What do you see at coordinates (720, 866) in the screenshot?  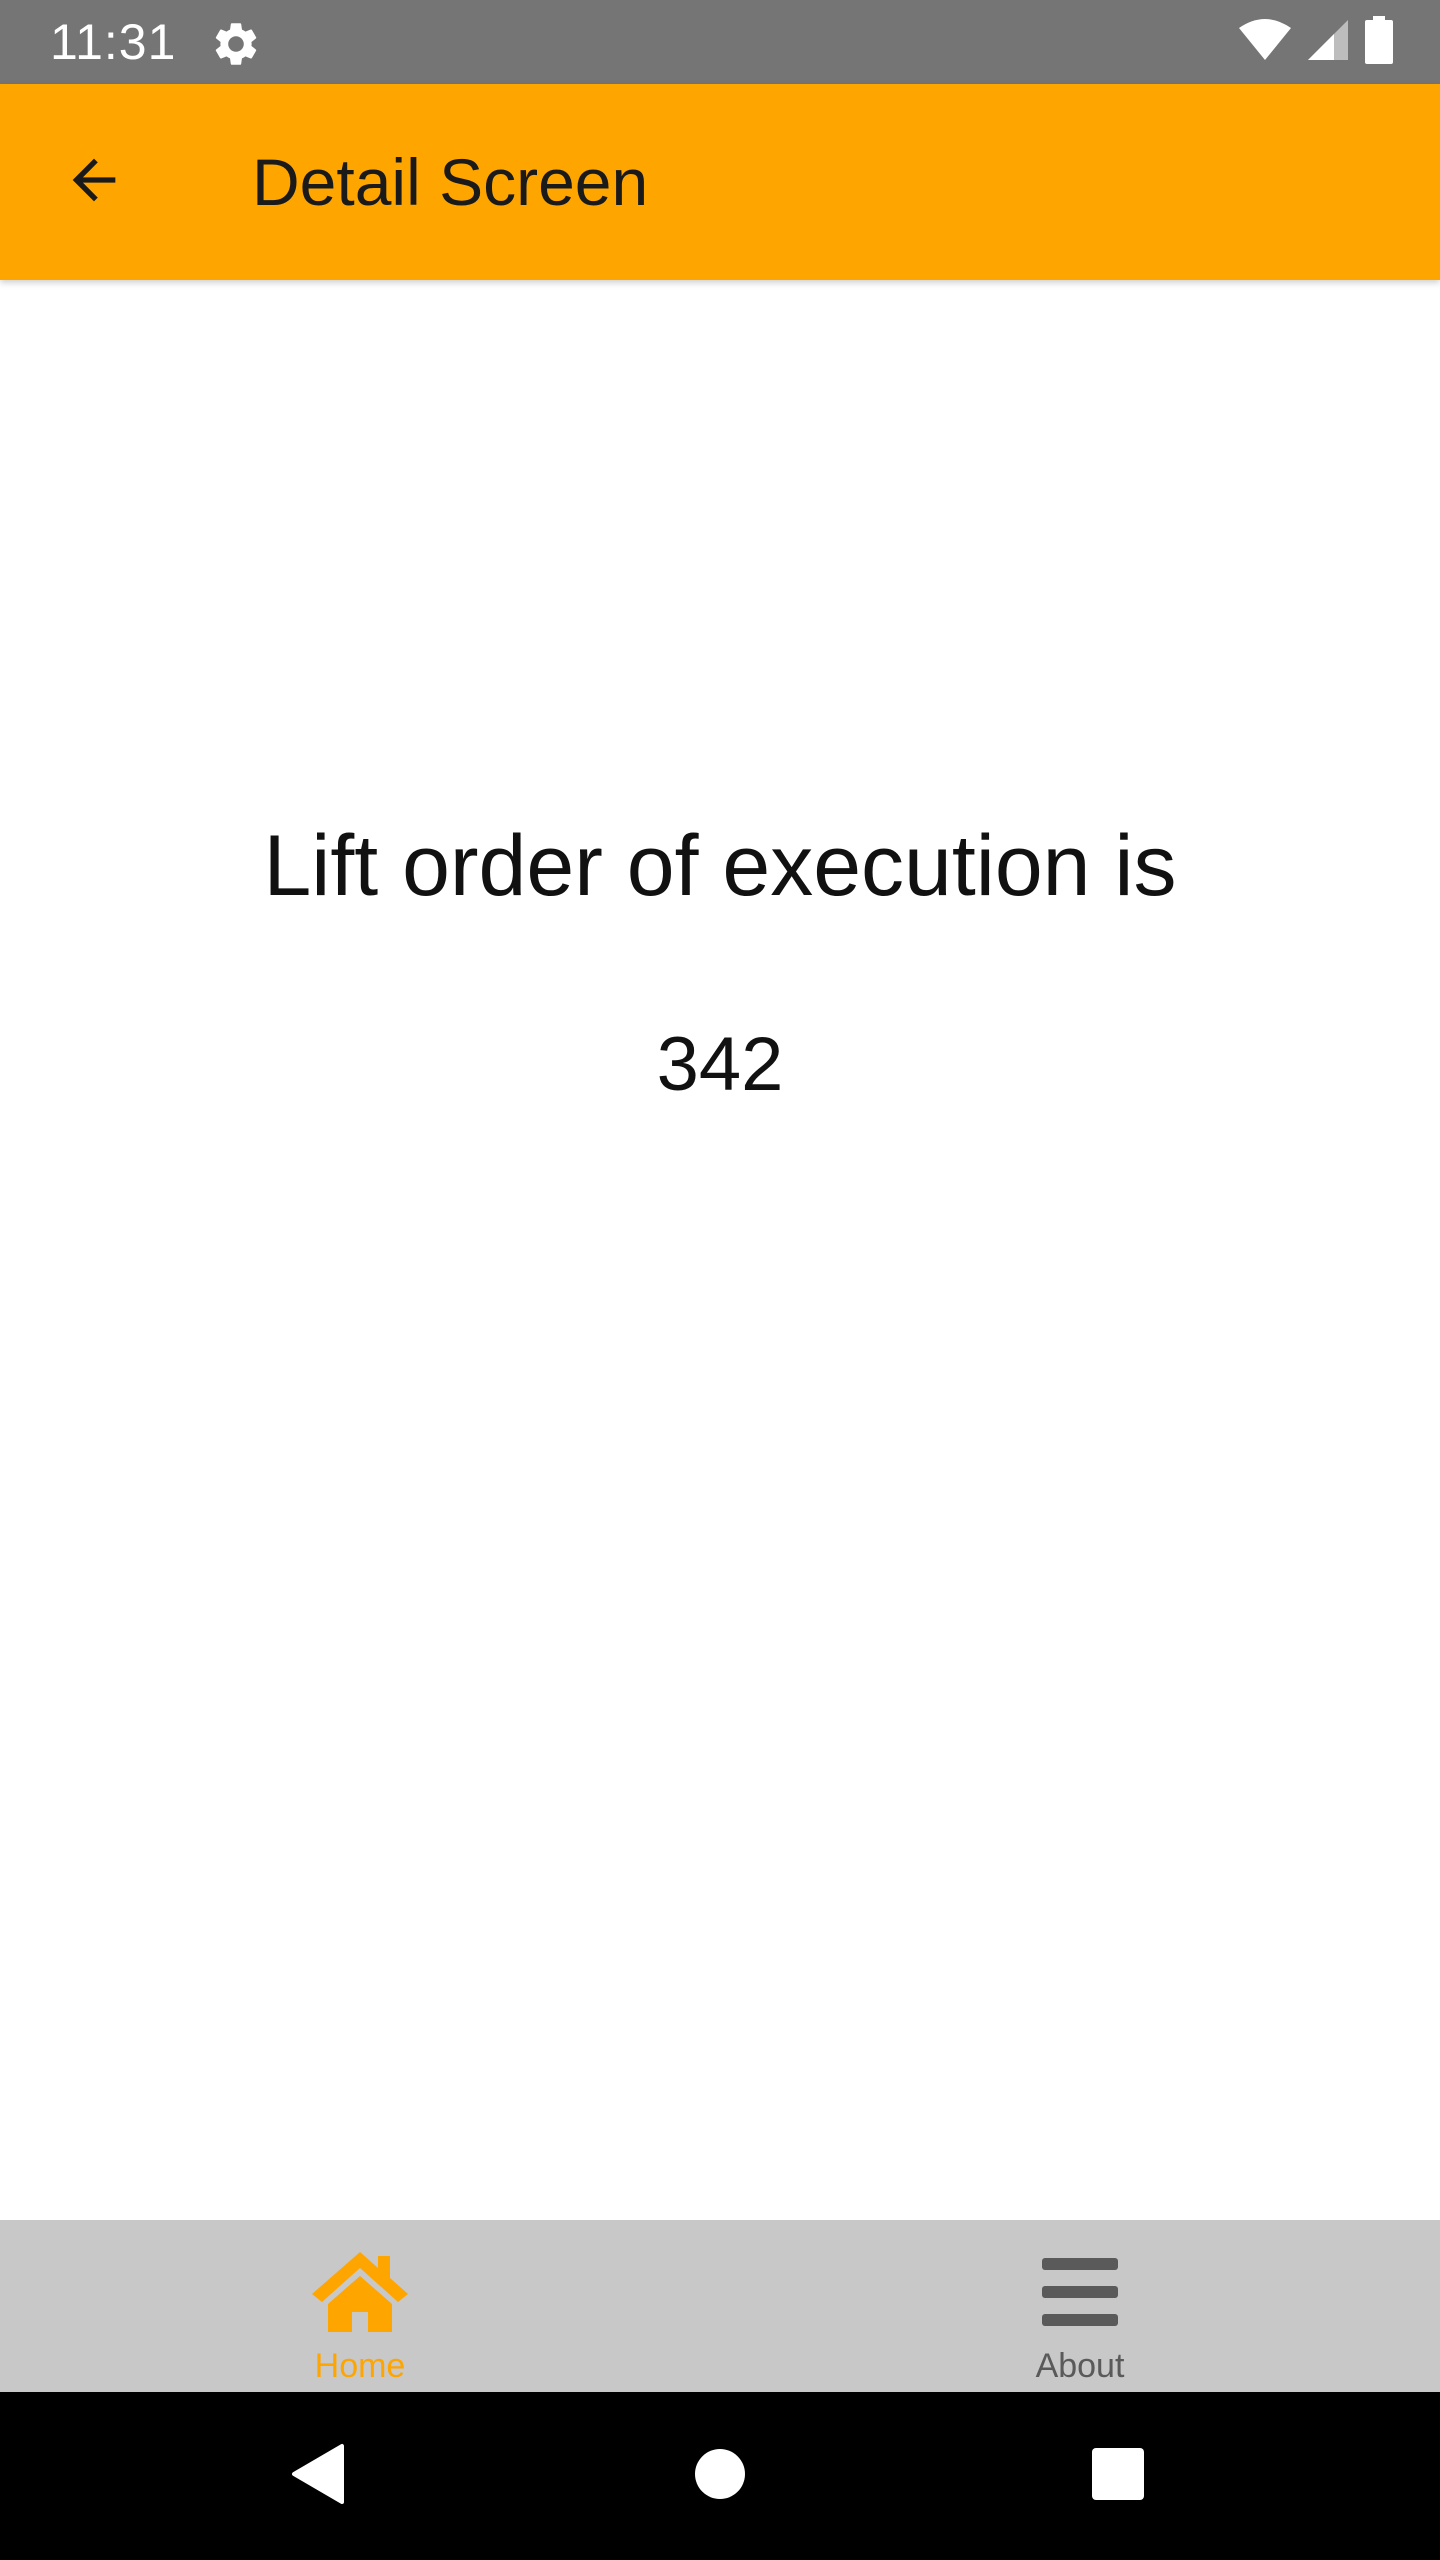 I see `result-message: Lift order of execution is` at bounding box center [720, 866].